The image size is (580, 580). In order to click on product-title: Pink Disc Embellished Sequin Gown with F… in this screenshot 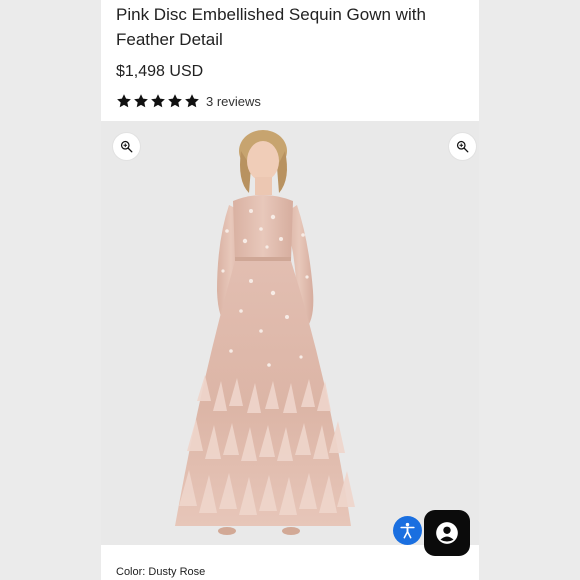, I will do `click(271, 27)`.